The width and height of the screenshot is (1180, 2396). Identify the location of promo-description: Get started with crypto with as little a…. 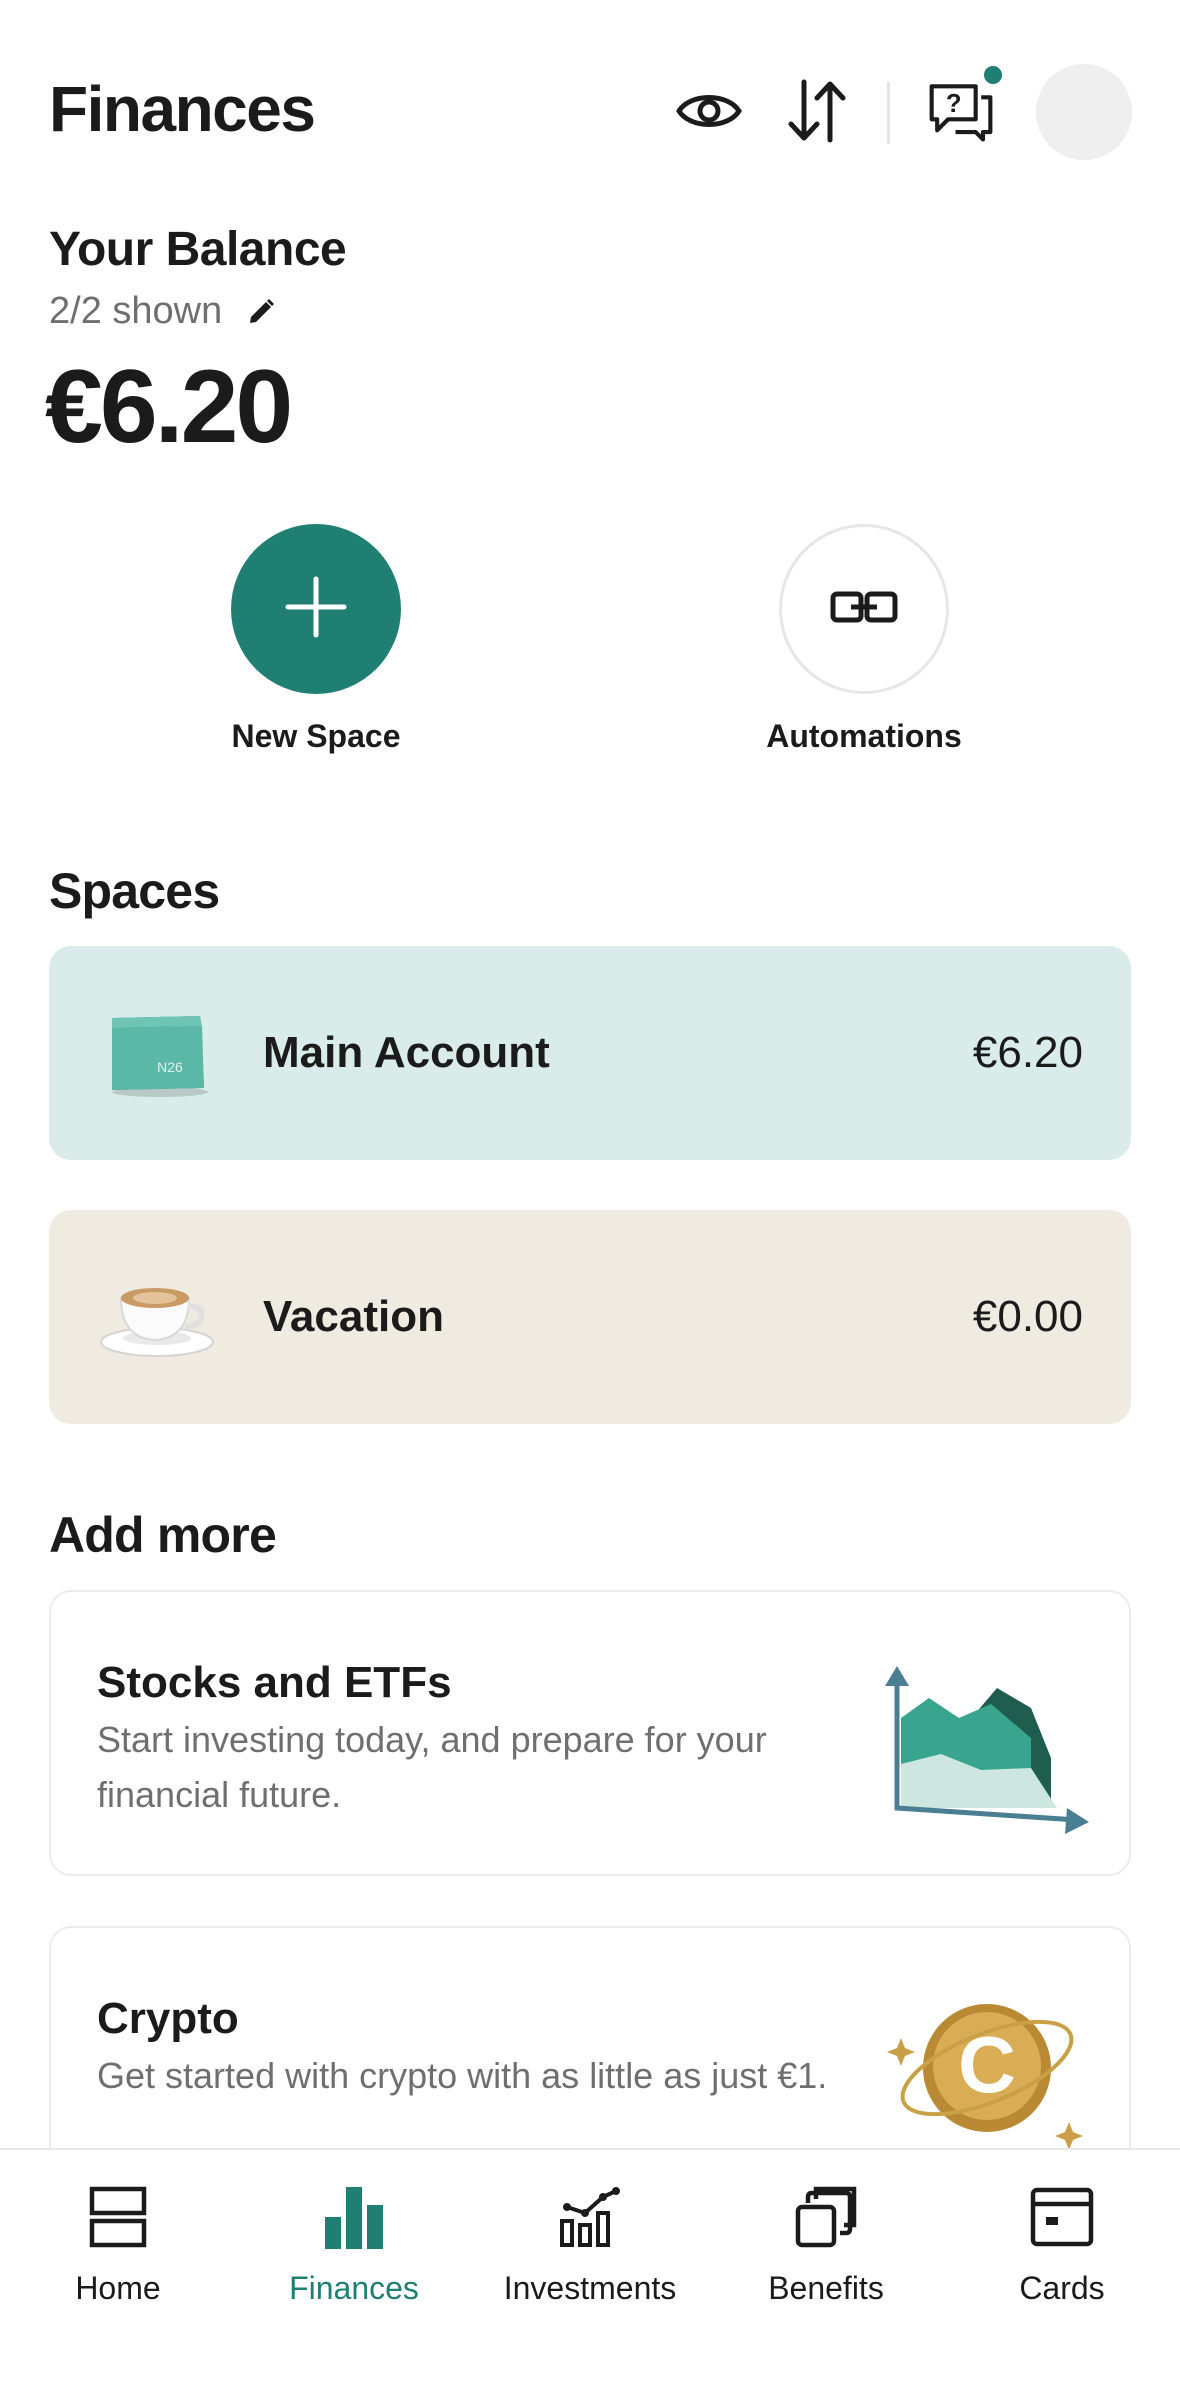
(462, 2075).